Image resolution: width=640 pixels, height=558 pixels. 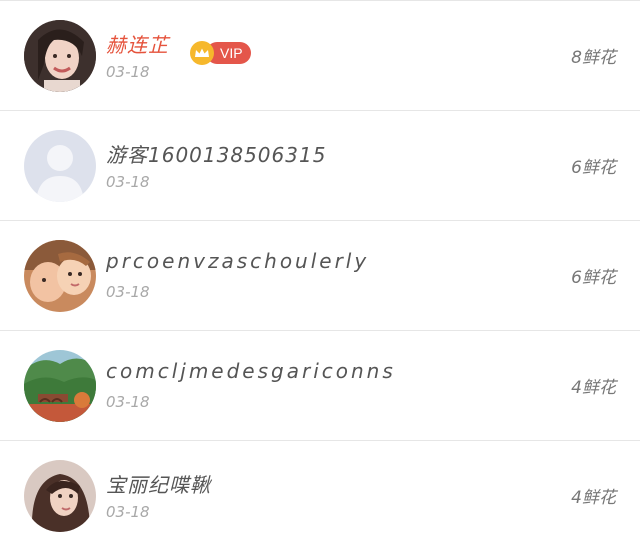 I want to click on user-name: 游客1600138506315, so click(x=216, y=155).